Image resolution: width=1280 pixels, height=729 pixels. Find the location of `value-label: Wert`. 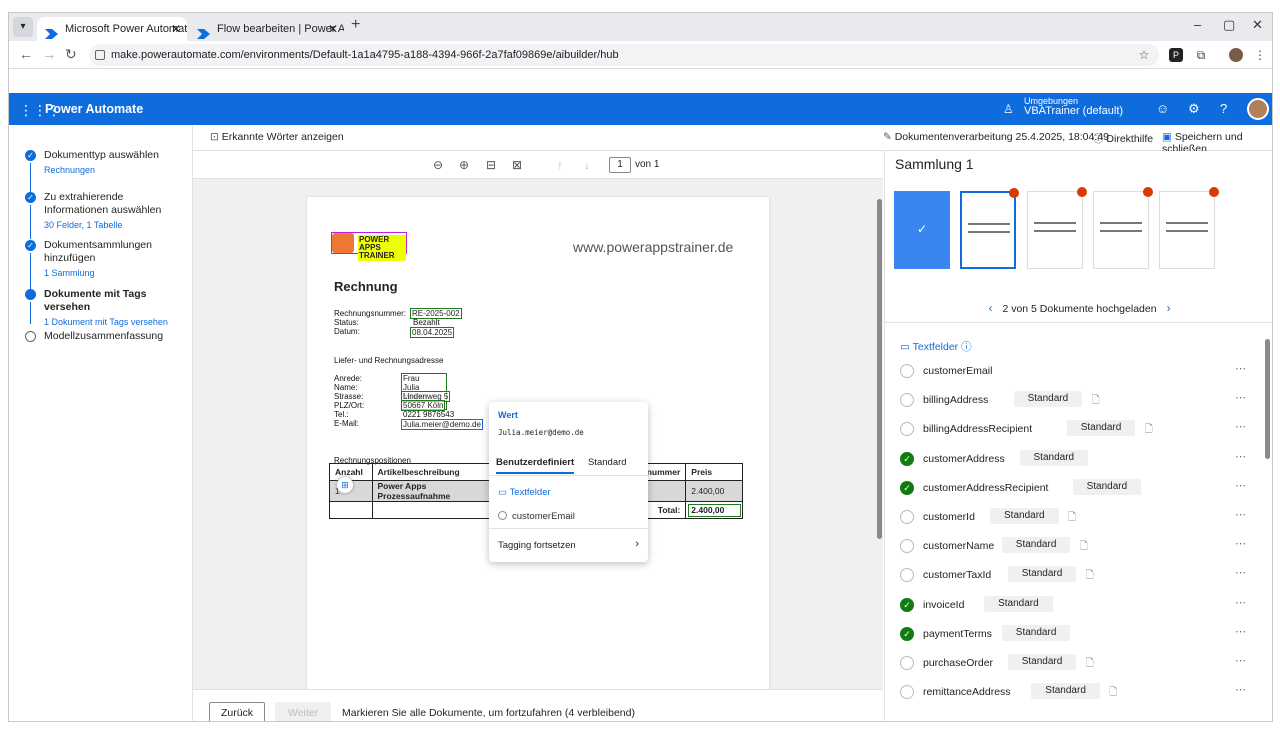

value-label: Wert is located at coordinates (508, 415).